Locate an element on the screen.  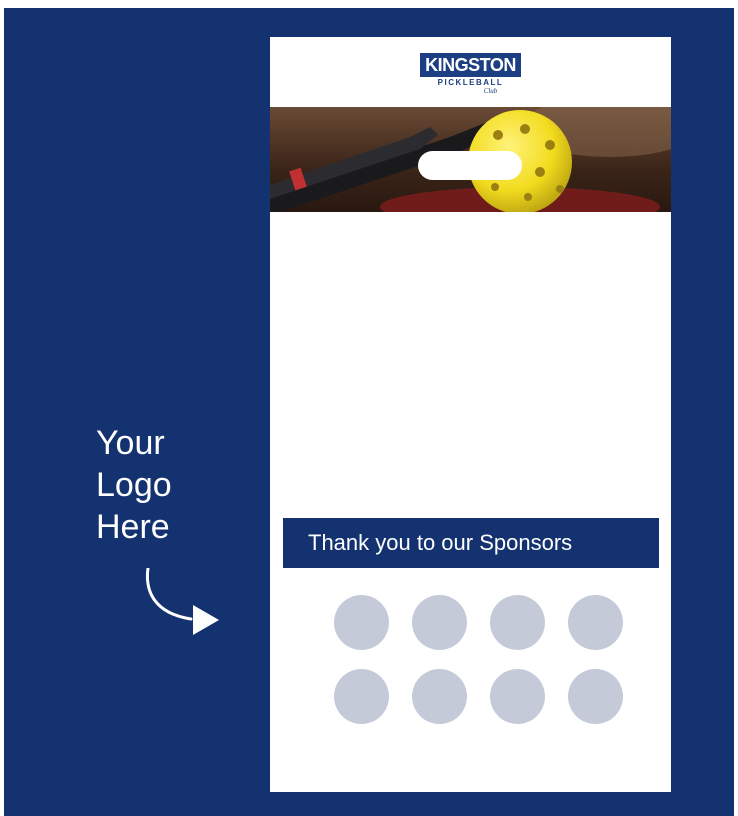
logo-placeholder-line1: Your is located at coordinates (130, 443).